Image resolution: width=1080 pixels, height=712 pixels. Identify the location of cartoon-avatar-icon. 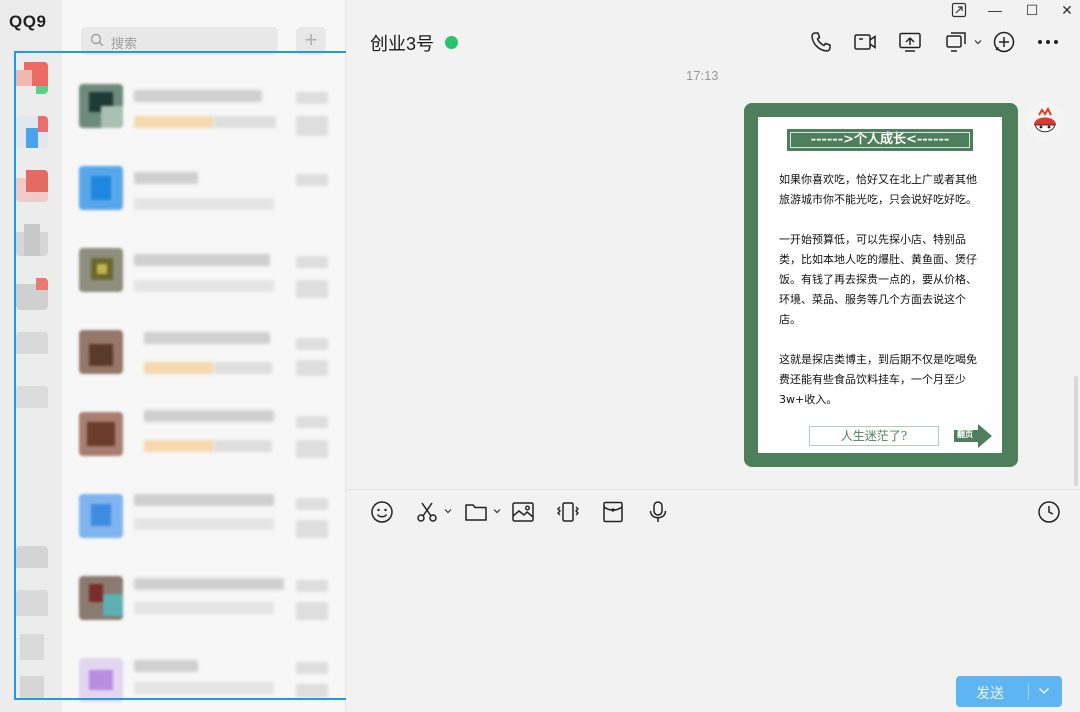
(1045, 122).